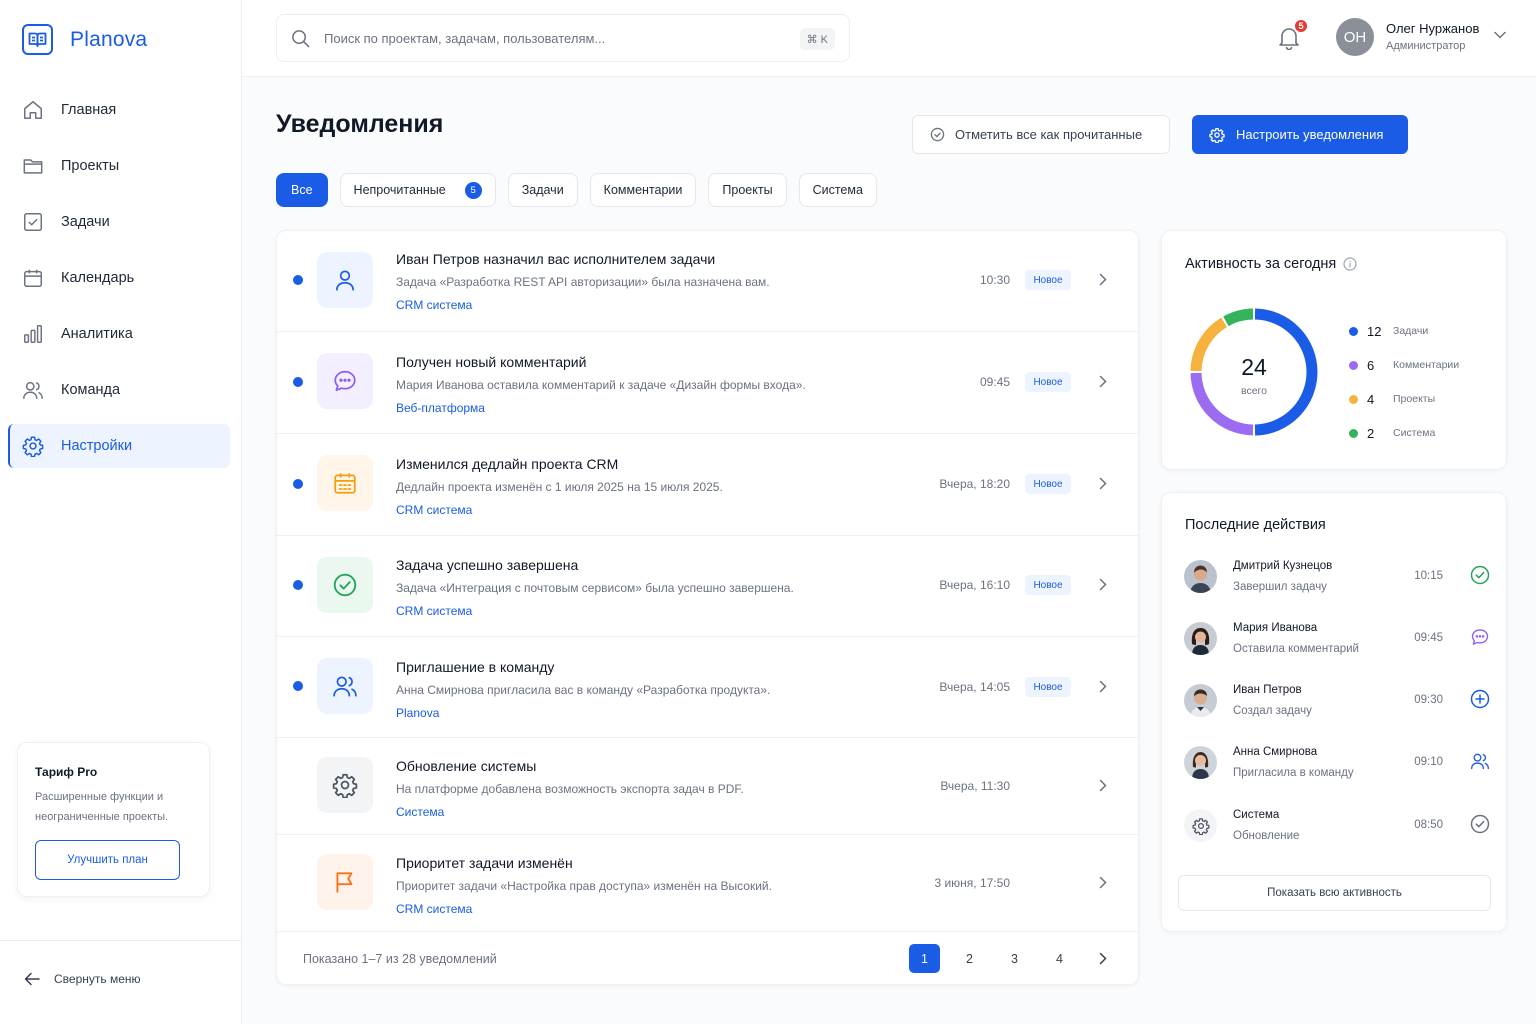 The width and height of the screenshot is (1536, 1024). I want to click on legend-item: 4 Проекты, so click(1404, 399).